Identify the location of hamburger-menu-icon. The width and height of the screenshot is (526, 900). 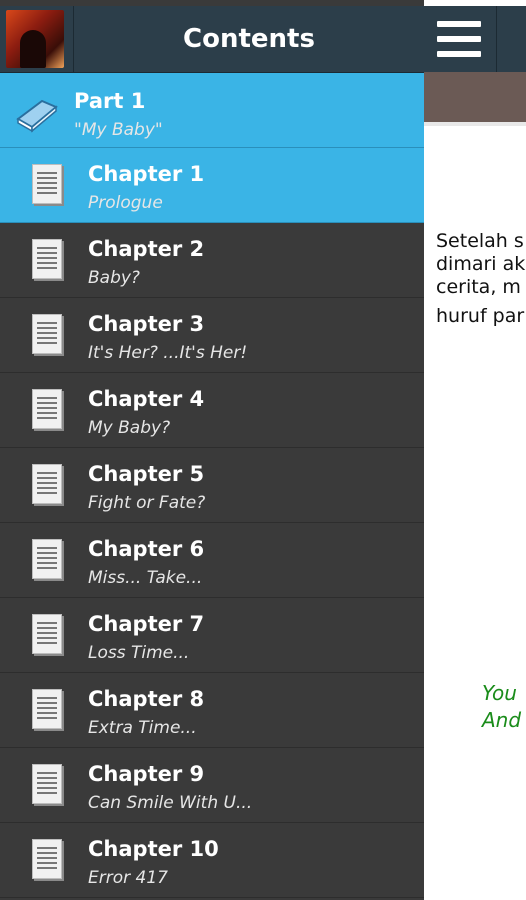
(460, 39).